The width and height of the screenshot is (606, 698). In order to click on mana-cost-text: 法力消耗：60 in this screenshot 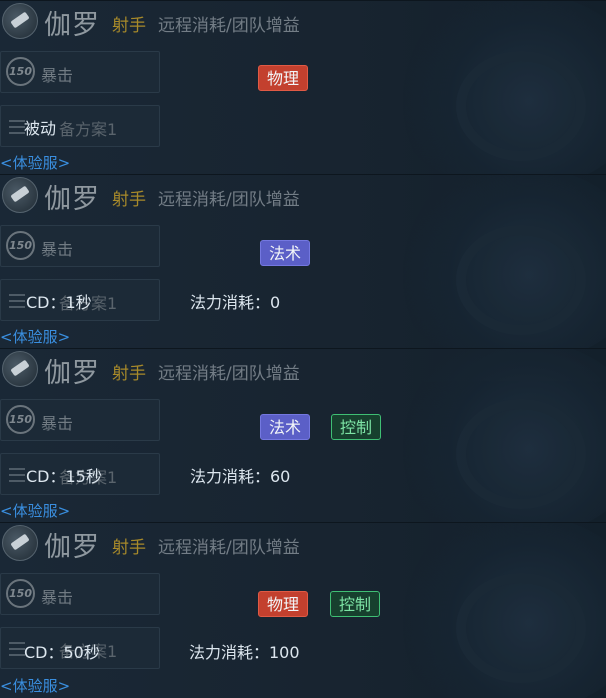, I will do `click(240, 476)`.